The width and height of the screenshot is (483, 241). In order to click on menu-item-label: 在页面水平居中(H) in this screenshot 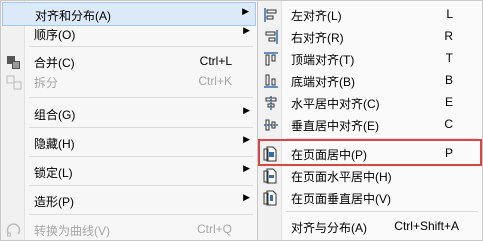, I will do `click(341, 177)`.